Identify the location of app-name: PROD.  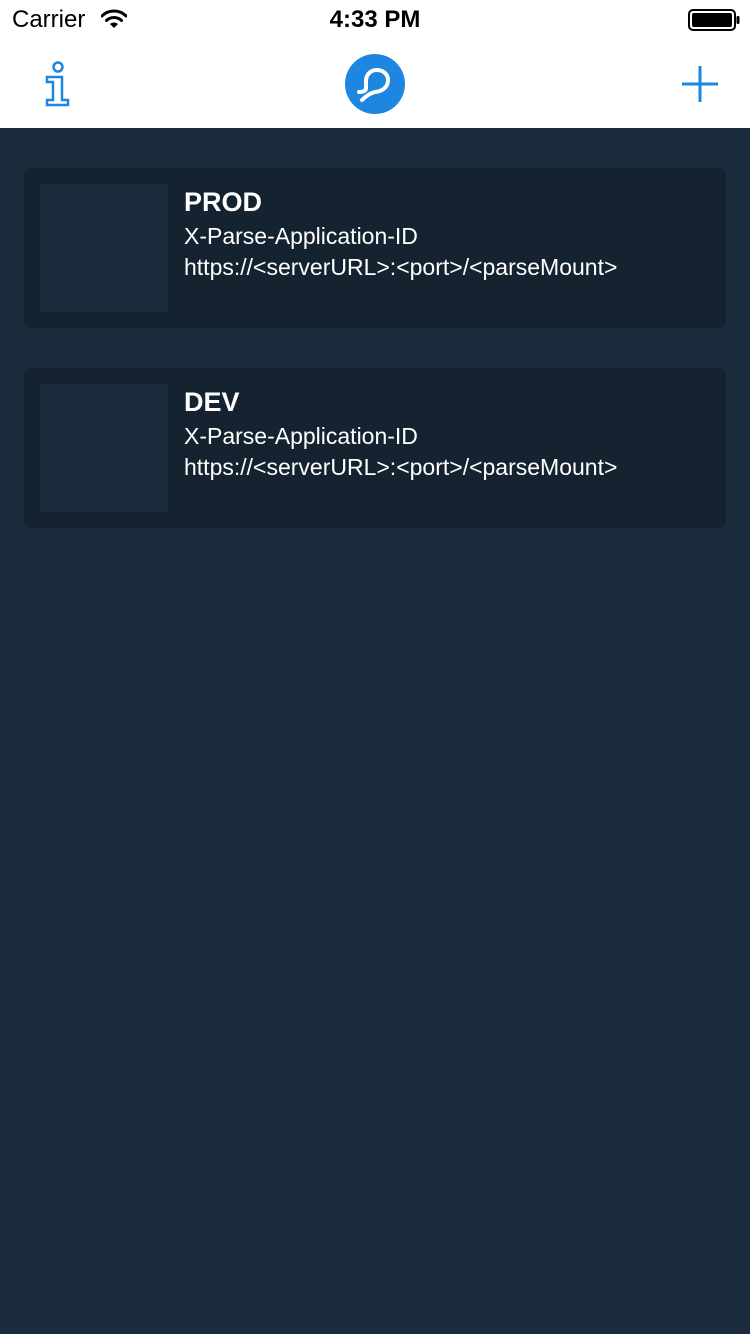
(223, 202).